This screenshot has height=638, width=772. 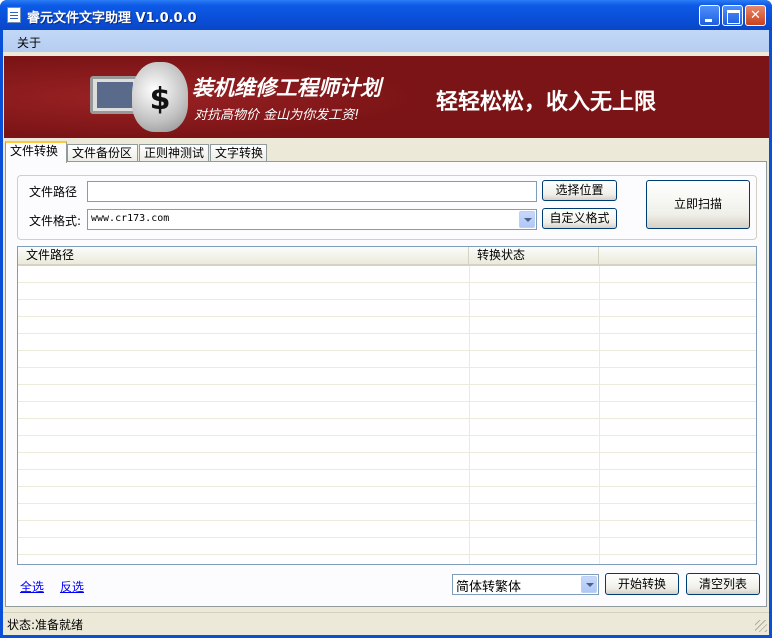 I want to click on list-header: 文件路径 转换状态, so click(x=387, y=256).